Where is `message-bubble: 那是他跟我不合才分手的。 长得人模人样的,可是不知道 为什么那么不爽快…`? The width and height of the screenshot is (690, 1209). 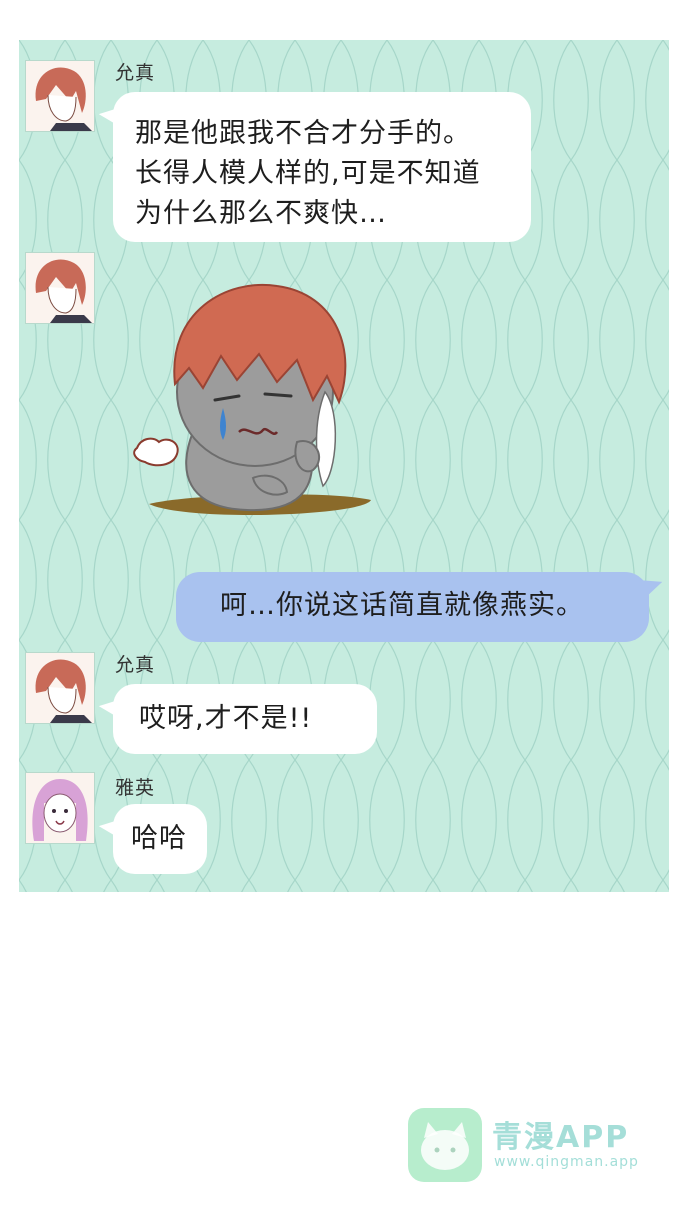
message-bubble: 那是他跟我不合才分手的。 长得人模人样的,可是不知道 为什么那么不爽快… is located at coordinates (322, 167).